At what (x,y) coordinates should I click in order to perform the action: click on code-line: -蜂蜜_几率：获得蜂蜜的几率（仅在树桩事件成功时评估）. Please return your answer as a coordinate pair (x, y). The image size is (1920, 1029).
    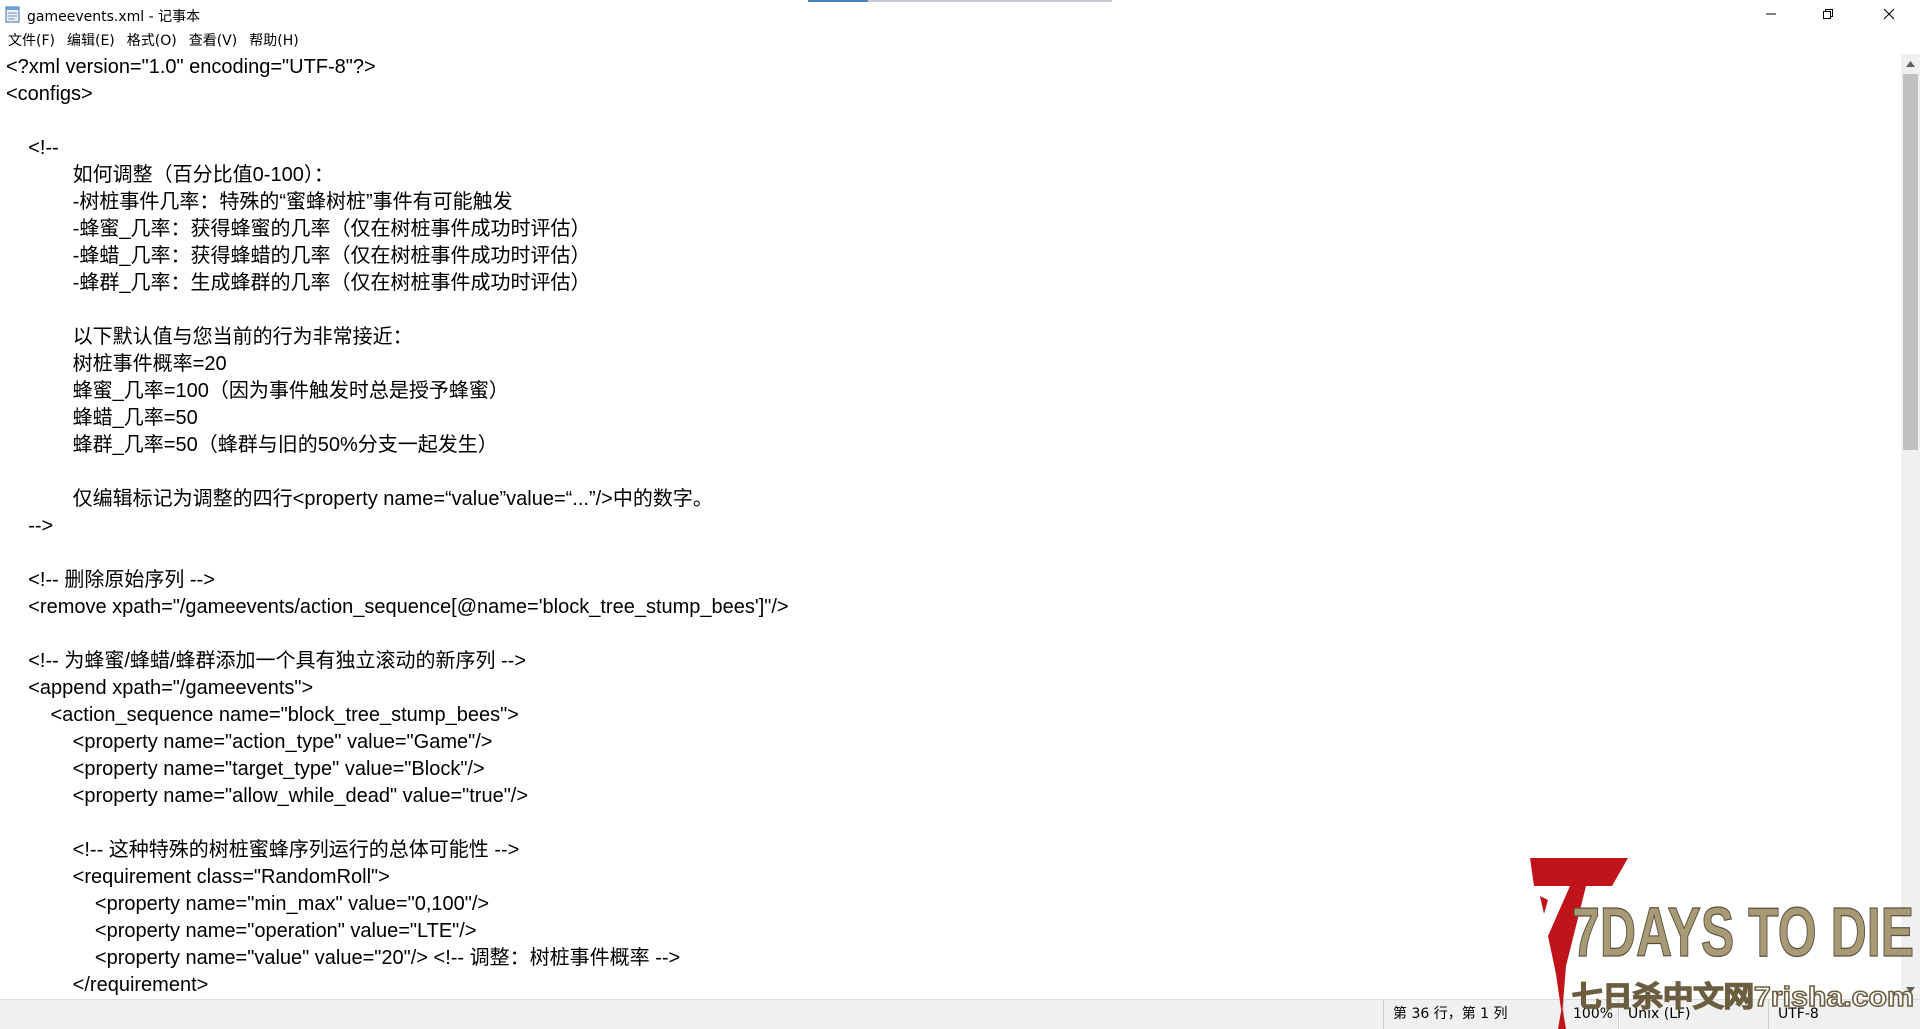
    Looking at the image, I should click on (298, 229).